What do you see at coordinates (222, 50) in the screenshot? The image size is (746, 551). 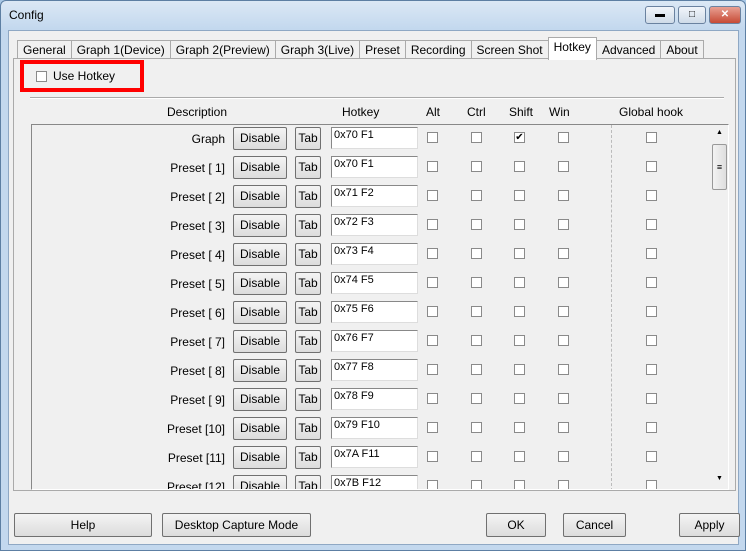 I see `tab-graph-2-preview-: Graph 2(Preview)` at bounding box center [222, 50].